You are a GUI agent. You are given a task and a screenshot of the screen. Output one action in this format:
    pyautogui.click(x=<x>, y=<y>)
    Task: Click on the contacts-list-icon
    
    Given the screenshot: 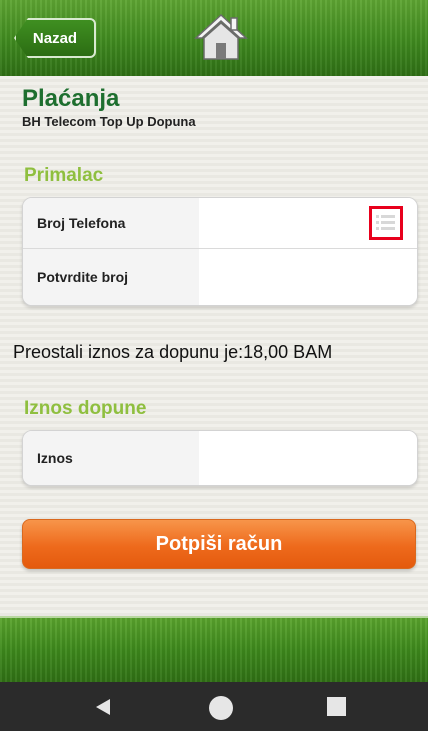 What is the action you would take?
    pyautogui.click(x=386, y=223)
    